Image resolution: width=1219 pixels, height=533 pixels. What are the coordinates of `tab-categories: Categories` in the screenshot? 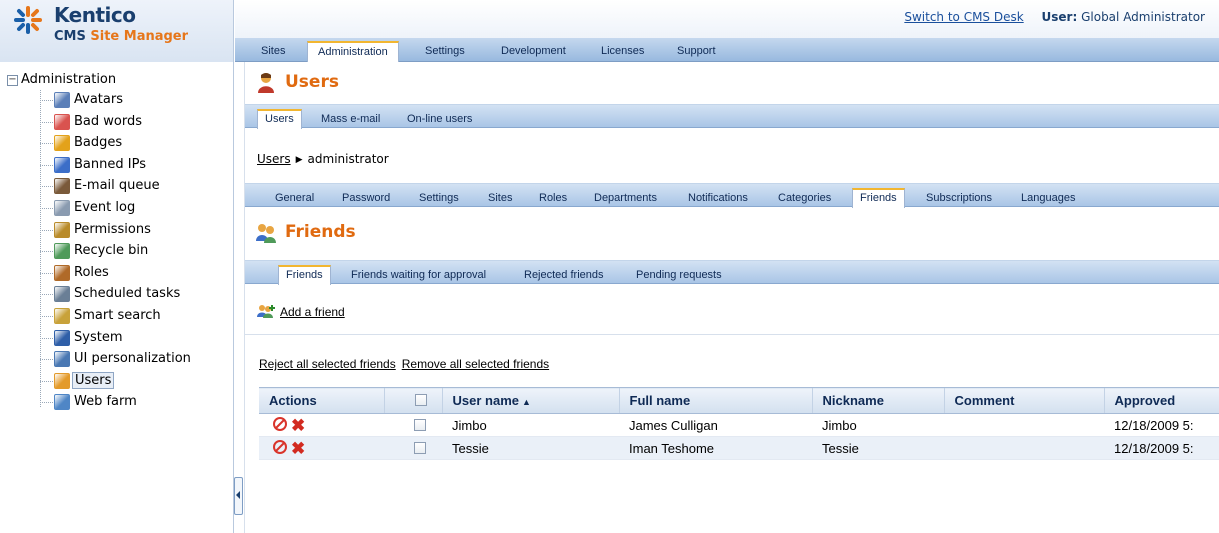 It's located at (804, 198).